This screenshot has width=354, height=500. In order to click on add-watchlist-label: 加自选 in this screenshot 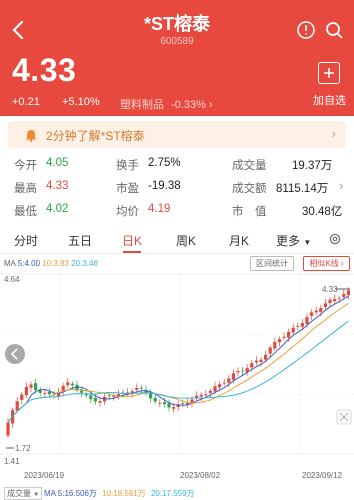, I will do `click(329, 100)`.